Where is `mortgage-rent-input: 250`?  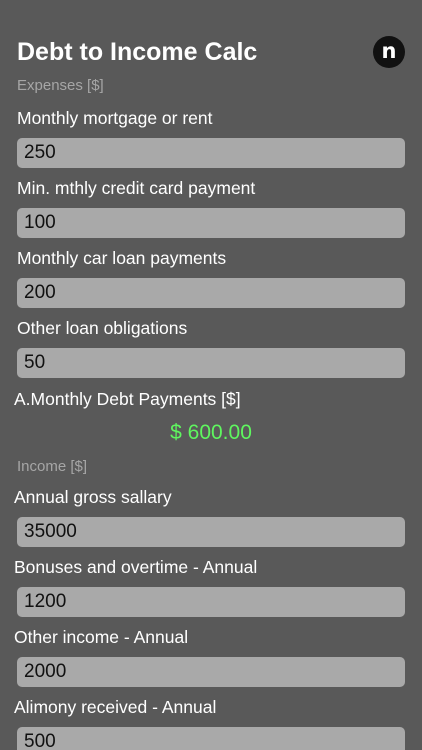 mortgage-rent-input: 250 is located at coordinates (211, 153).